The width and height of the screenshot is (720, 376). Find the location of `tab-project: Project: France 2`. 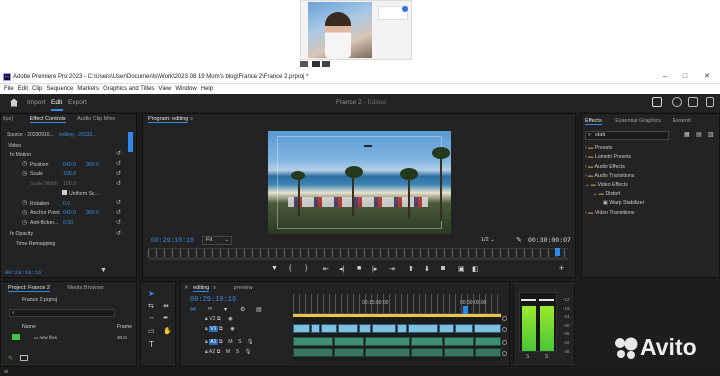

tab-project: Project: France 2 is located at coordinates (29, 288).